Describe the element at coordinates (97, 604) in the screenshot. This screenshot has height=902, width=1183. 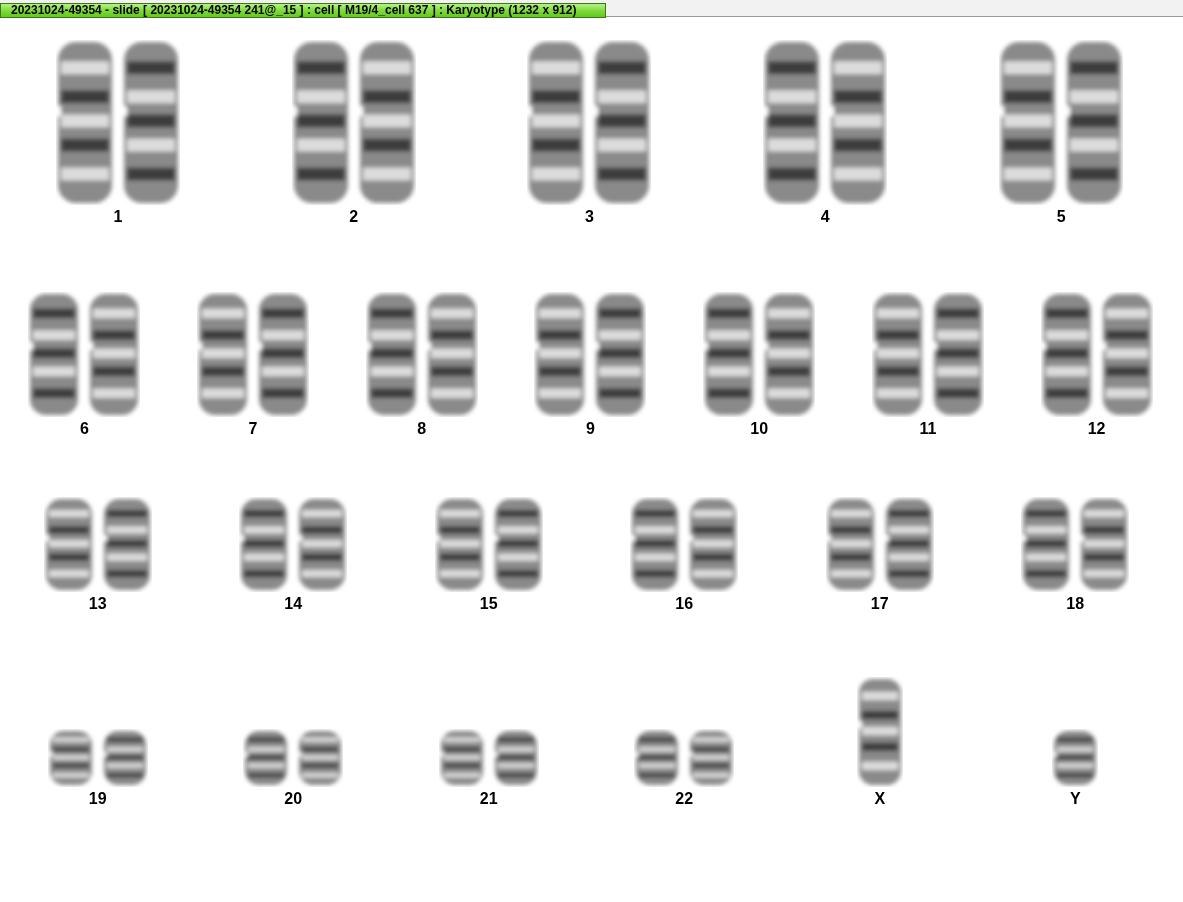
I see `chromosome-number: 13` at that location.